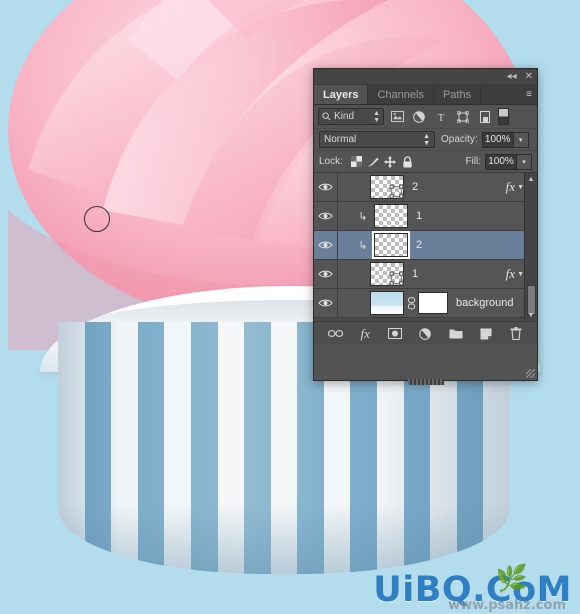  I want to click on leaf-icon: 🌿, so click(511, 578).